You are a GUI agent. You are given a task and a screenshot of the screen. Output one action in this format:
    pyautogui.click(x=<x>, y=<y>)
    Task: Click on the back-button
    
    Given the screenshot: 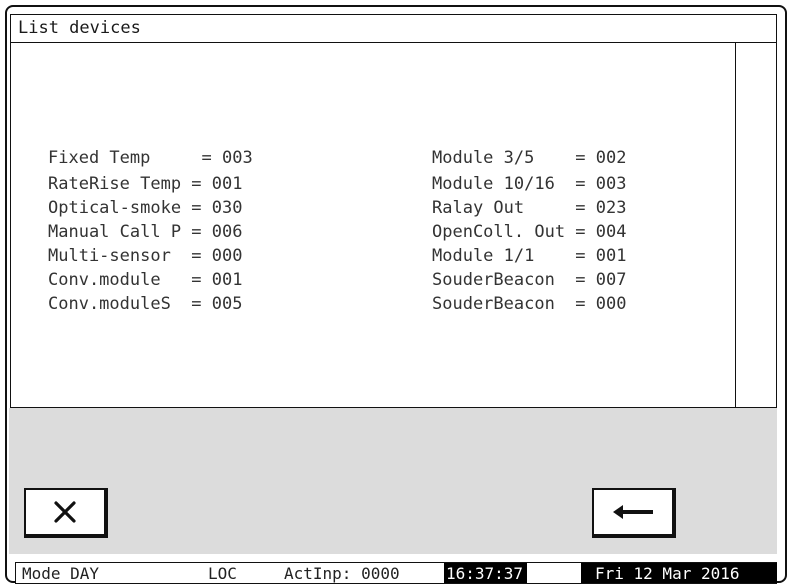 What is the action you would take?
    pyautogui.click(x=634, y=513)
    